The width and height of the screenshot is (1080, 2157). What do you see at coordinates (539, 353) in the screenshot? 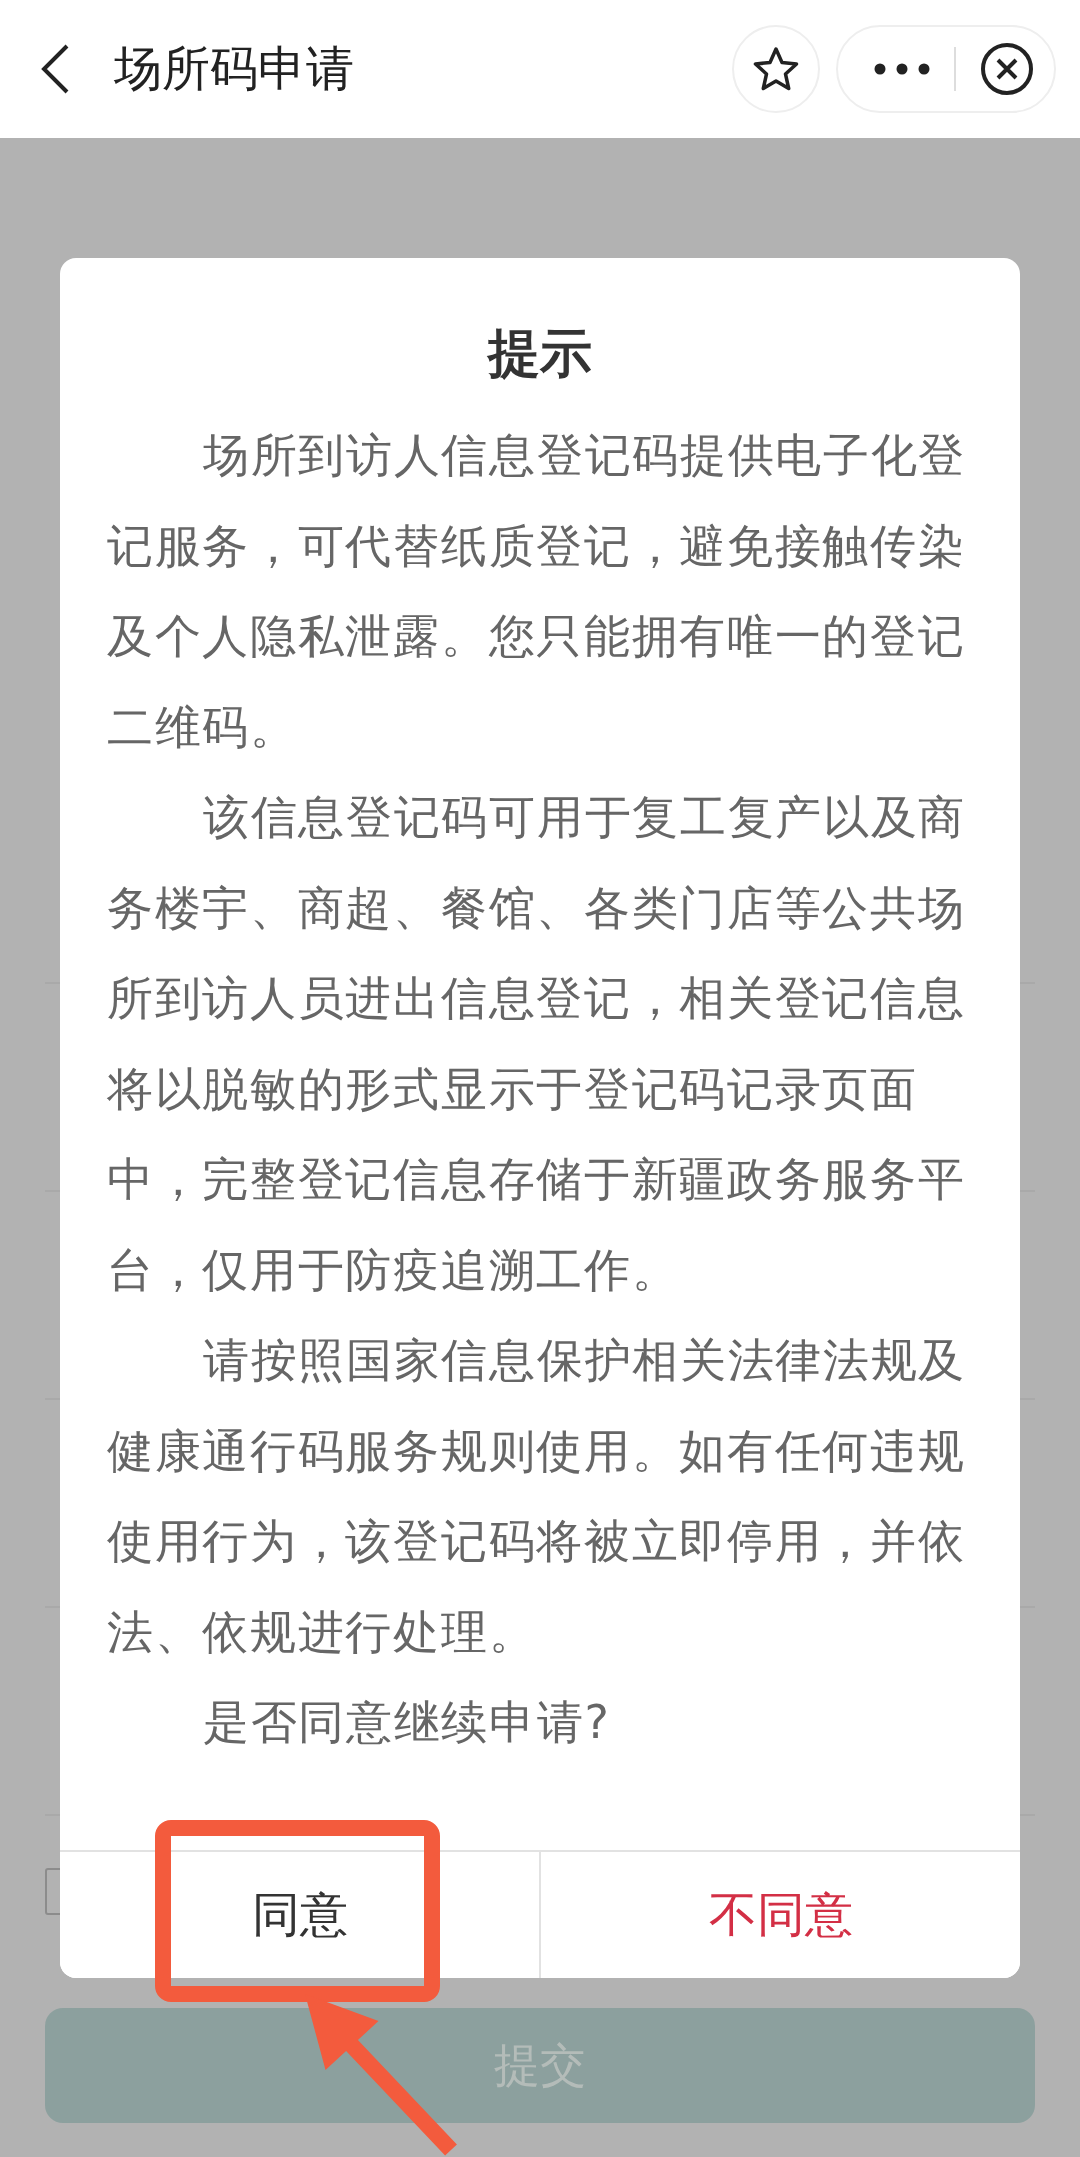
I see `dialog-title: 提示` at bounding box center [539, 353].